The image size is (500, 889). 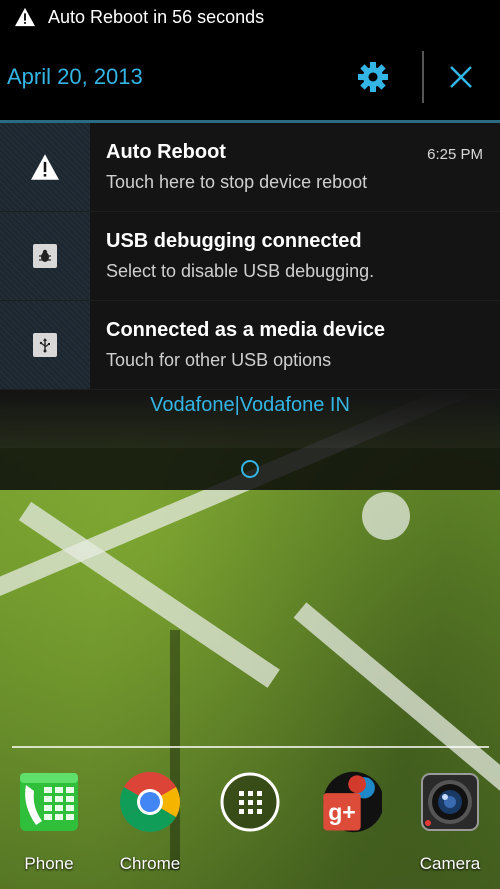 What do you see at coordinates (423, 77) in the screenshot?
I see `header-divider` at bounding box center [423, 77].